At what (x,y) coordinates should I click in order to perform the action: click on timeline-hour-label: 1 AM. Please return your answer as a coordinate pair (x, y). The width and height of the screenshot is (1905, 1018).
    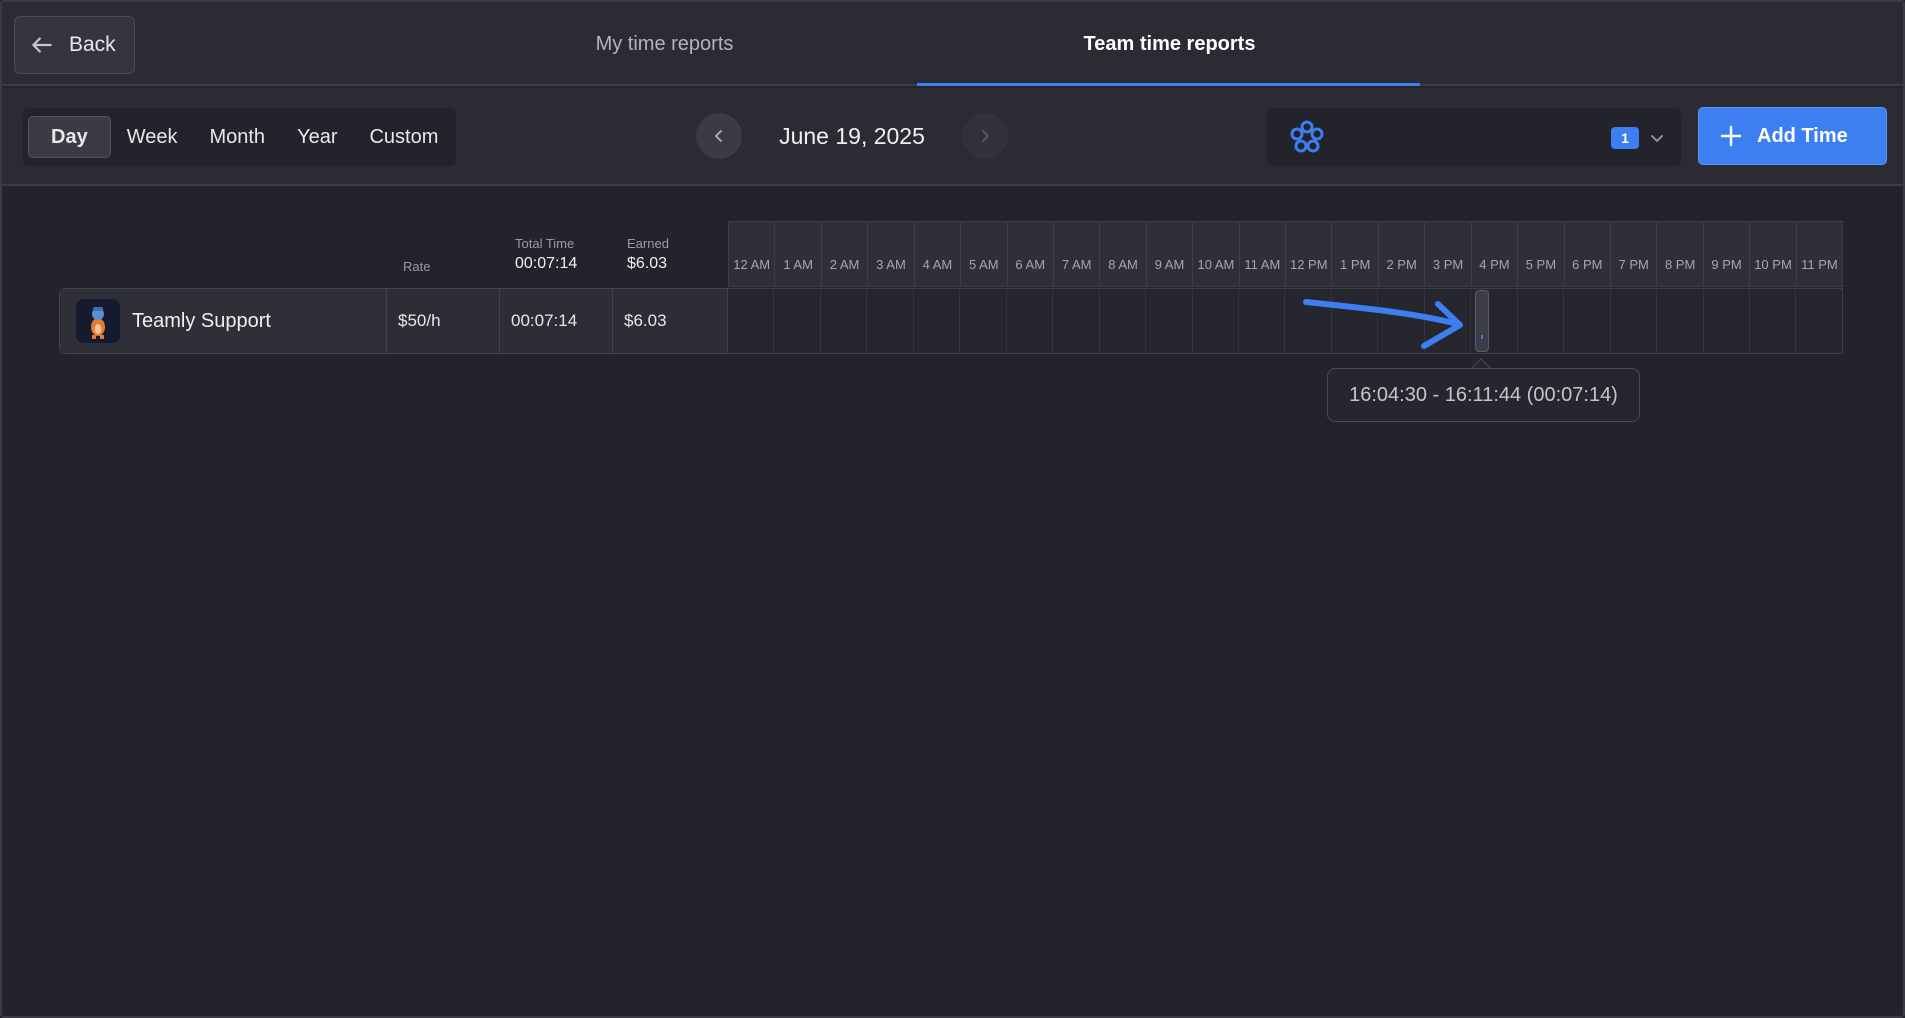
    Looking at the image, I should click on (798, 254).